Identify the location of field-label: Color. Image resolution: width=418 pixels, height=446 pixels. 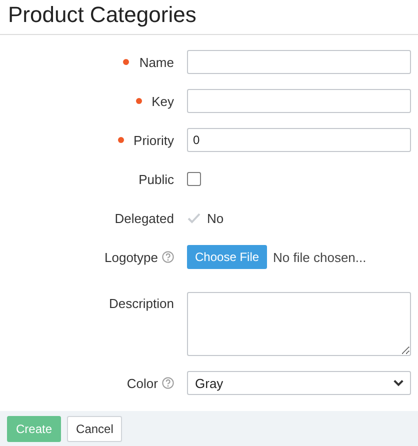
(142, 383).